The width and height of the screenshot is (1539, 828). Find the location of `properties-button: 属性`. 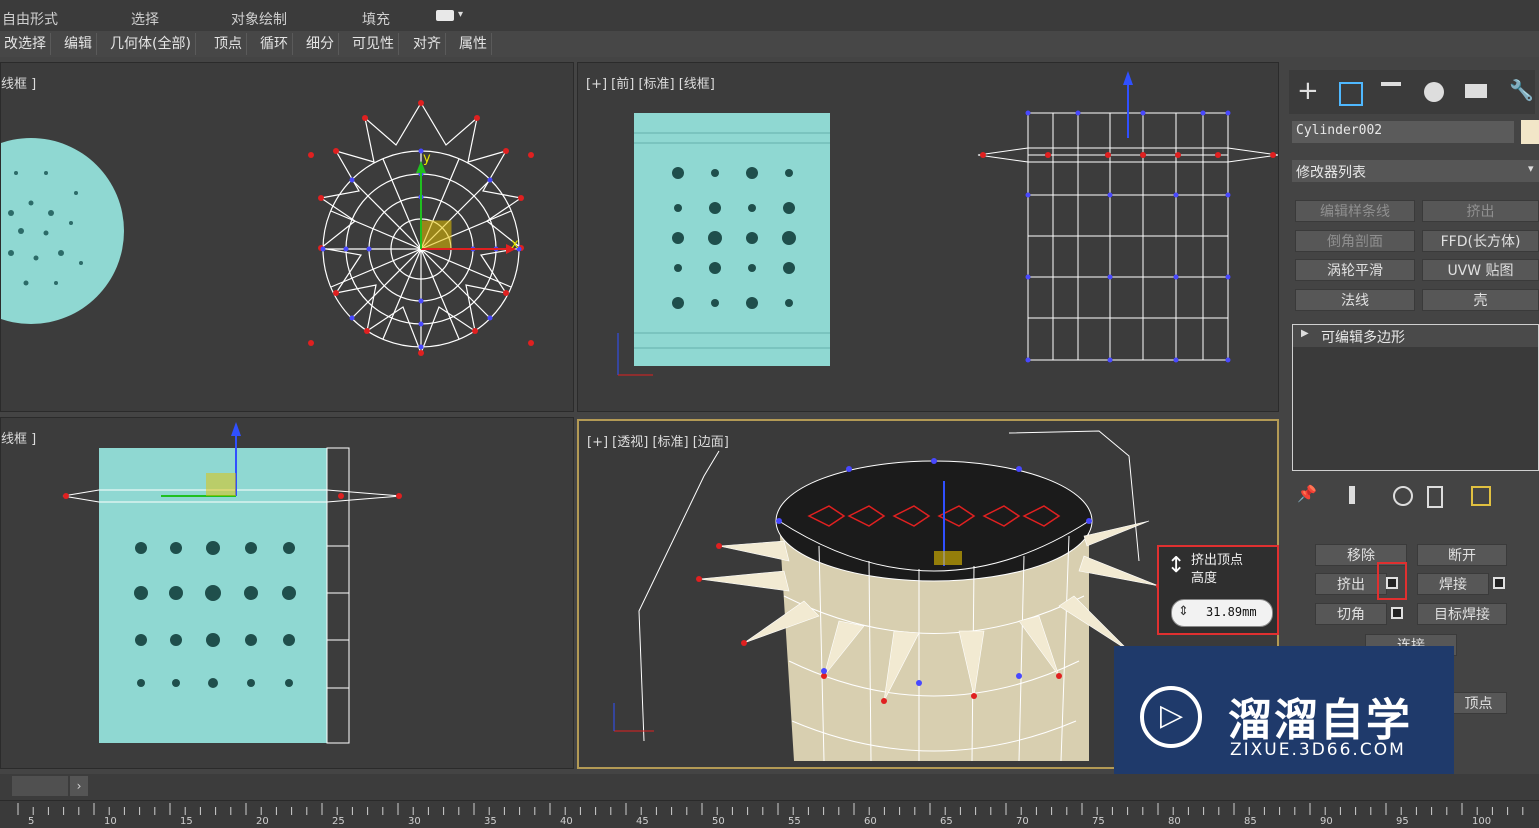

properties-button: 属性 is located at coordinates (473, 44).